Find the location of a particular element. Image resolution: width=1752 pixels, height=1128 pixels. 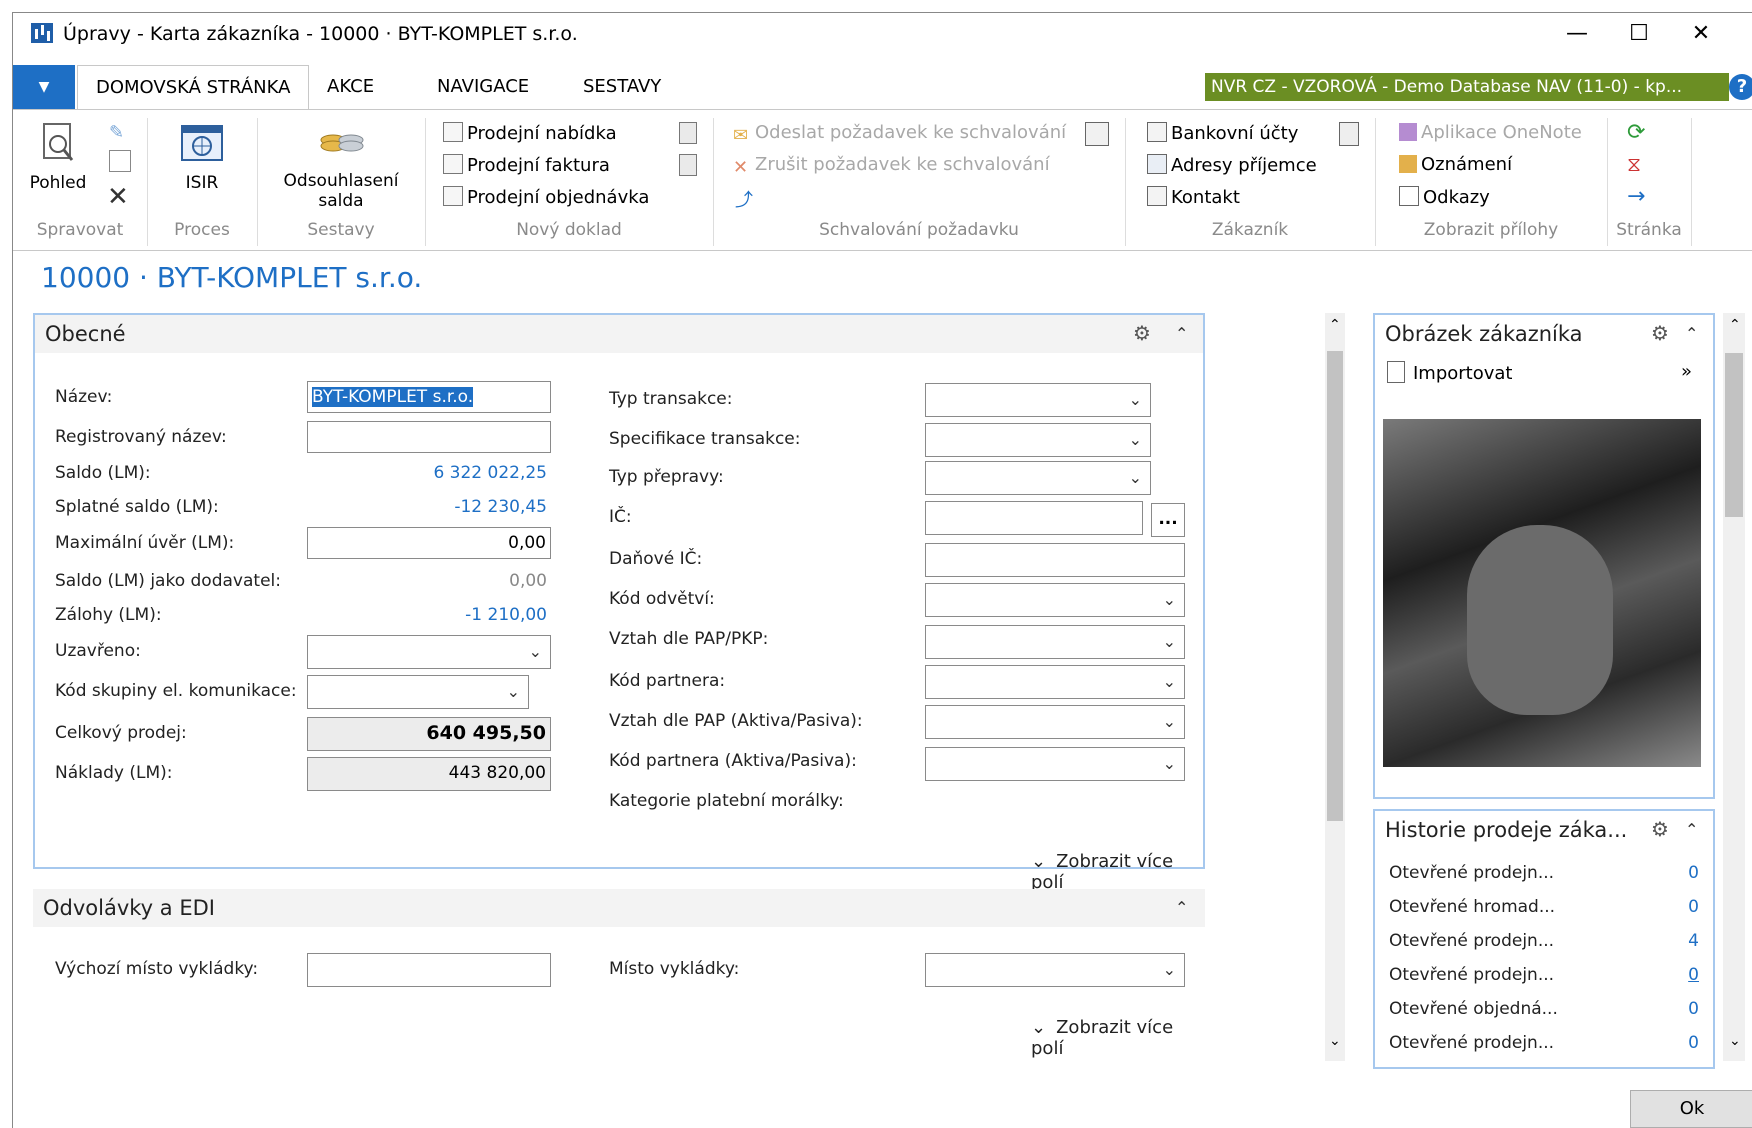

default-unloading-input is located at coordinates (429, 970).